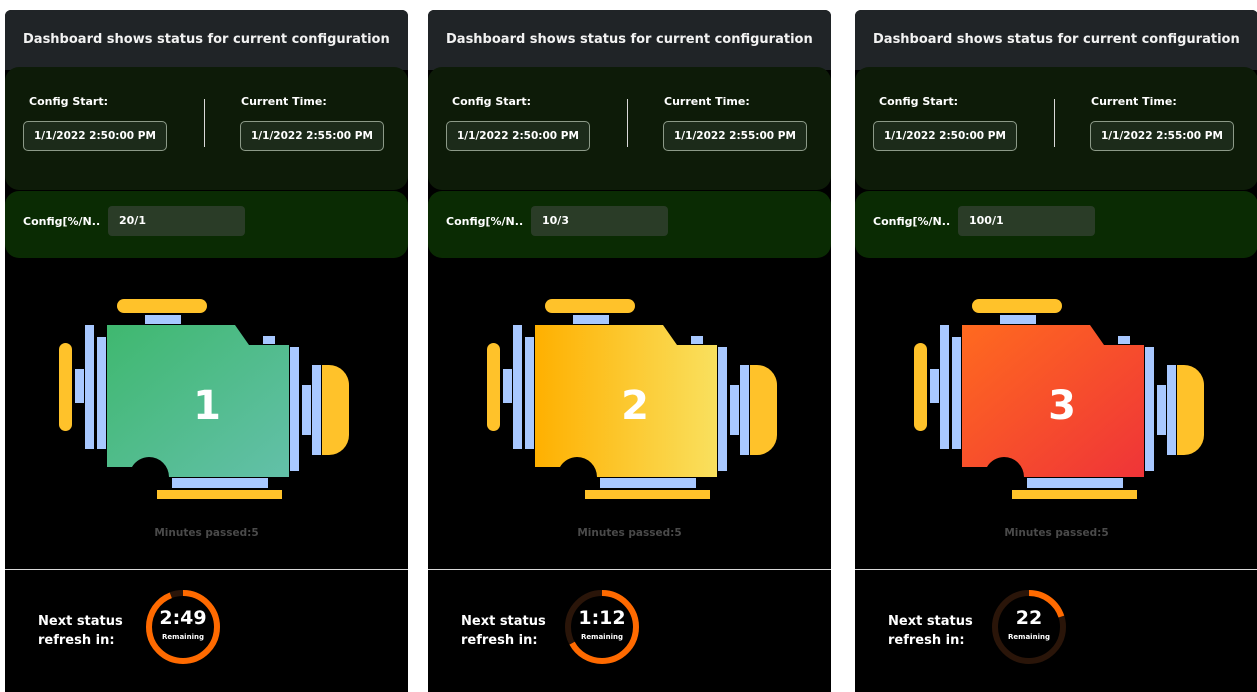 This screenshot has width=1257, height=692. What do you see at coordinates (207, 406) in the screenshot?
I see `engine-number: 1` at bounding box center [207, 406].